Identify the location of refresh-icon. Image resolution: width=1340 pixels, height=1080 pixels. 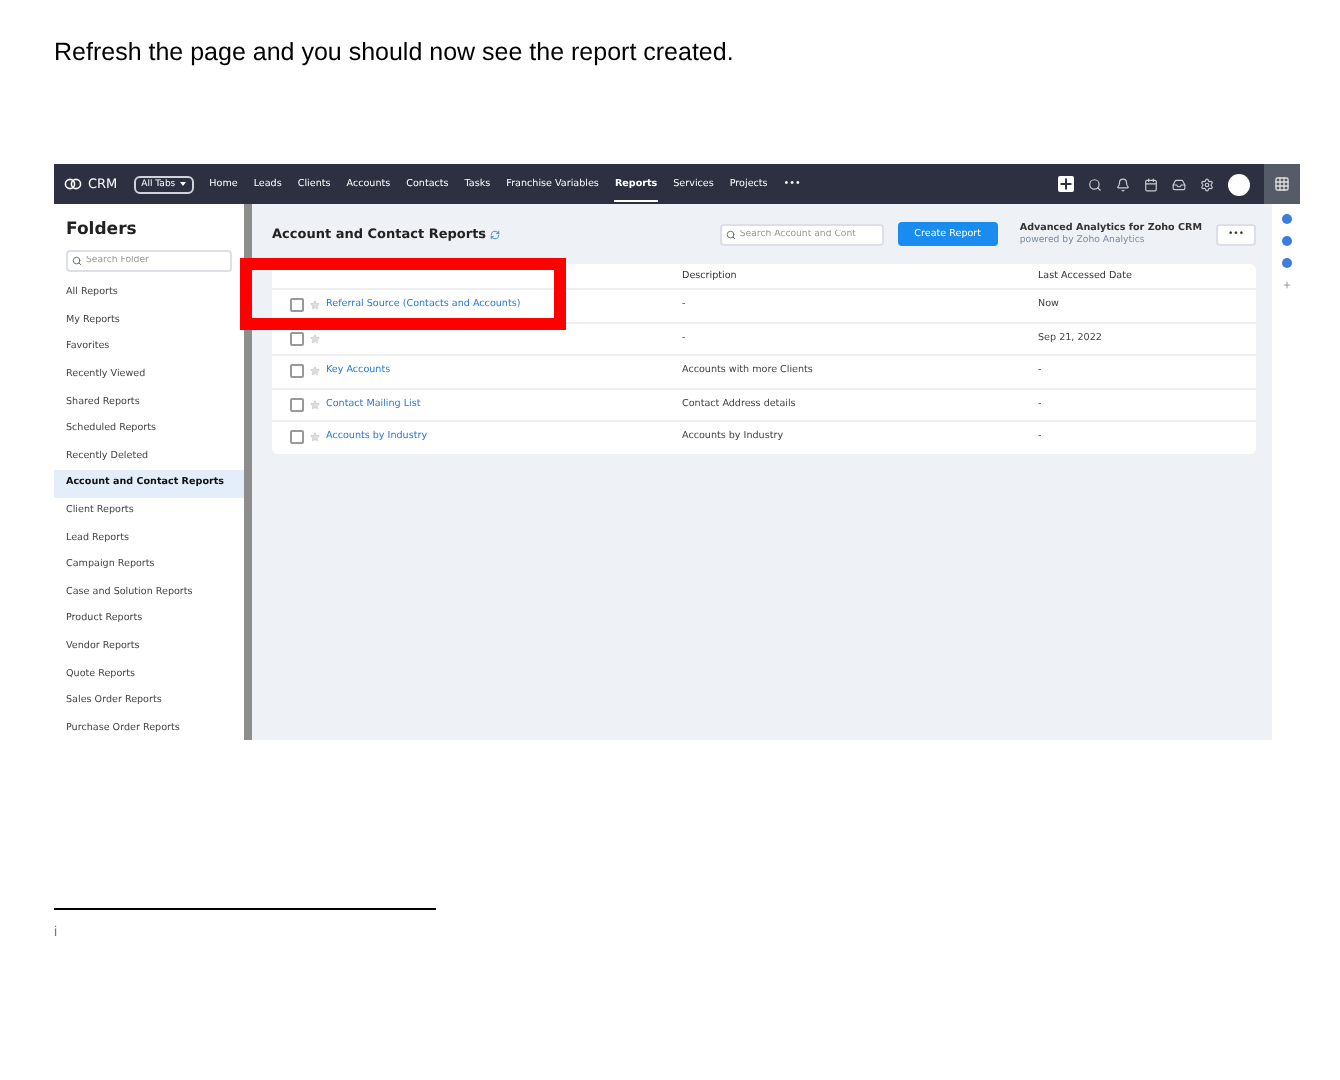
(495, 234).